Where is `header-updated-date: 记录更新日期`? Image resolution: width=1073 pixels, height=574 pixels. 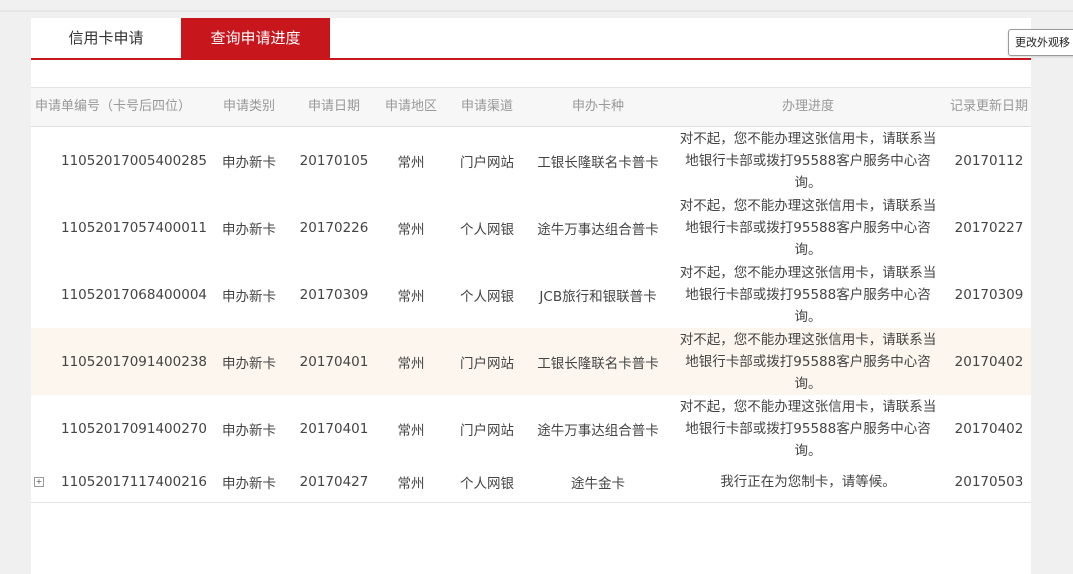 header-updated-date: 记录更新日期 is located at coordinates (988, 106).